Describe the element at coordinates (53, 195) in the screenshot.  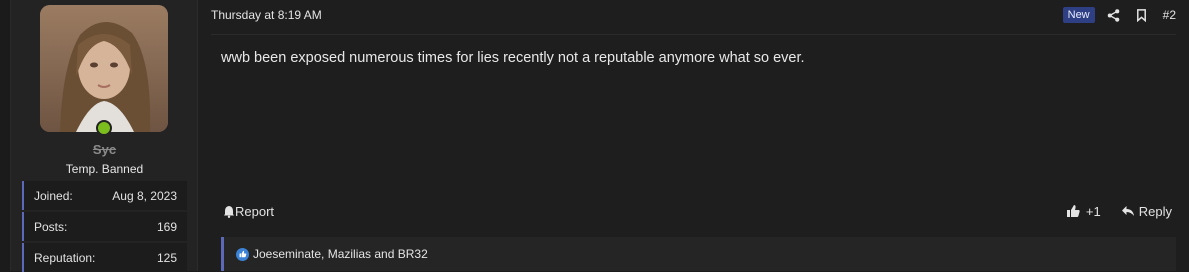
I see `stat-label: Joined:` at that location.